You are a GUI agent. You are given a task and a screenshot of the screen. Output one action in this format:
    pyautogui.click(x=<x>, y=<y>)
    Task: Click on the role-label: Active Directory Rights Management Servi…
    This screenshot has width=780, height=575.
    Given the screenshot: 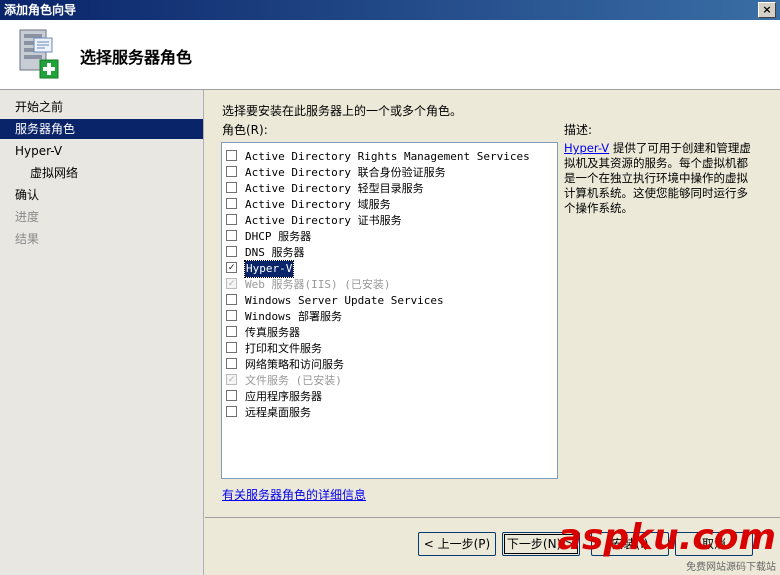 What is the action you would take?
    pyautogui.click(x=387, y=156)
    